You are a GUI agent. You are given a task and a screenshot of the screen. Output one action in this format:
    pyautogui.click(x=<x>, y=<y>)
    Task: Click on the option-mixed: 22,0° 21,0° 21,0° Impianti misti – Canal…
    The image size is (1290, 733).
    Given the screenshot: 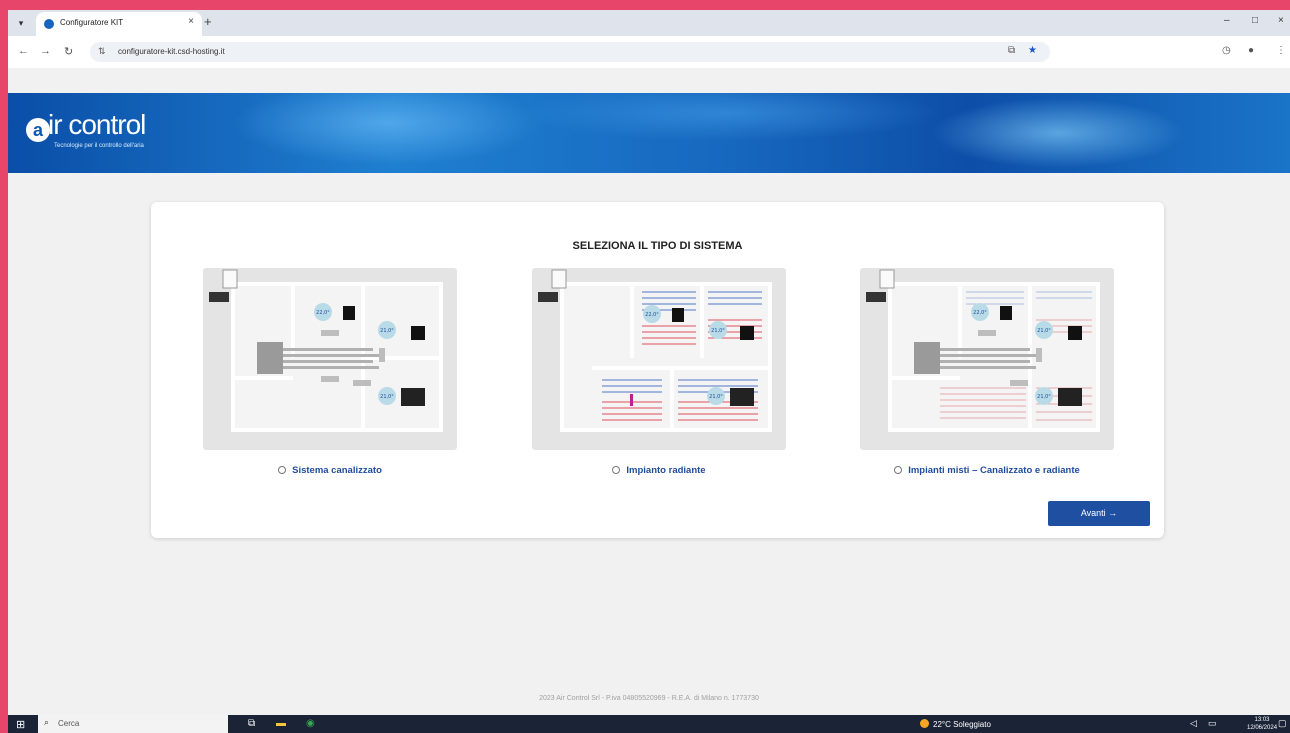 What is the action you would take?
    pyautogui.click(x=987, y=372)
    